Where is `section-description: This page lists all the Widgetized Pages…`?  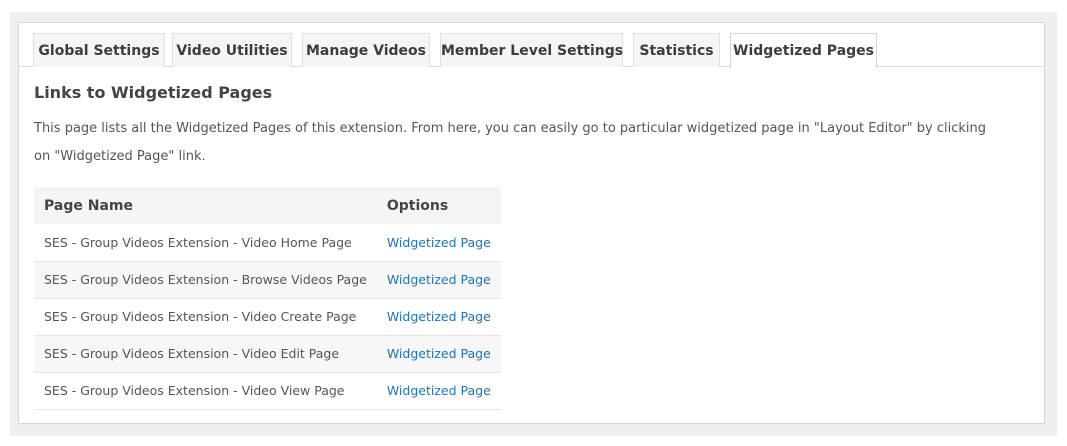
section-description: This page lists all the Widgetized Pages… is located at coordinates (510, 142).